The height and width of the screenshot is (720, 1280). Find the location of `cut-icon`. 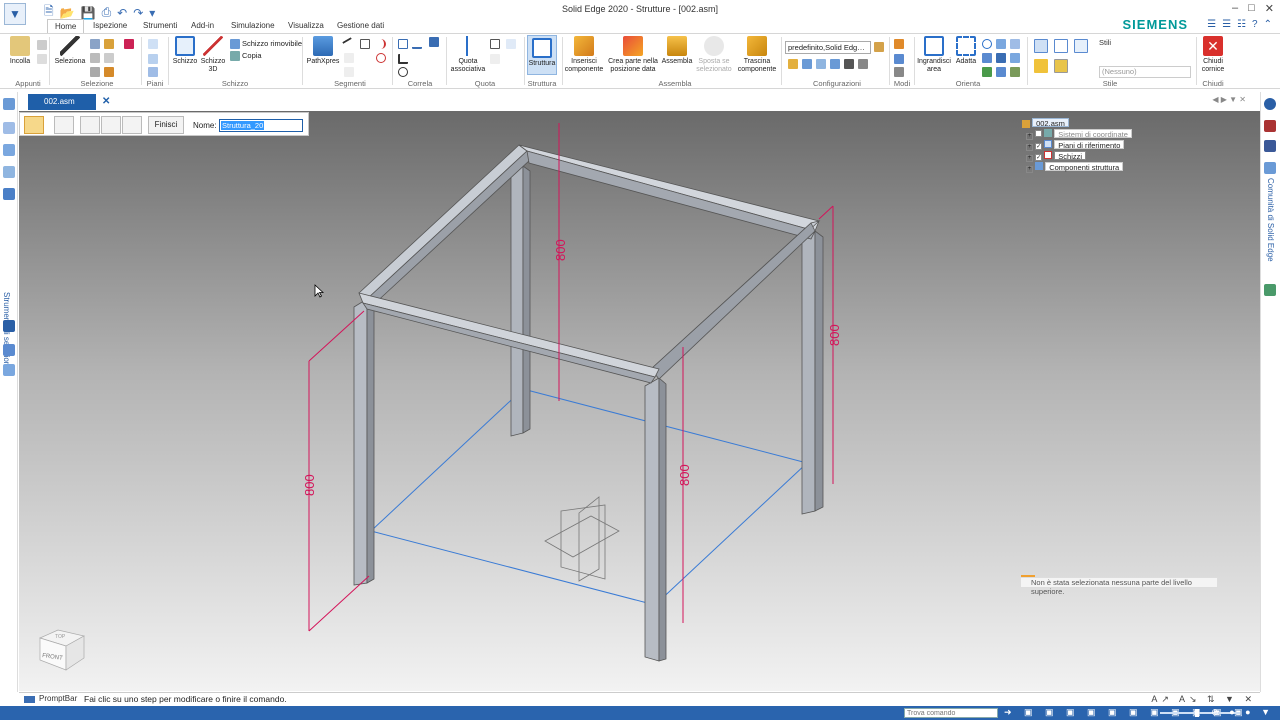

cut-icon is located at coordinates (42, 45).